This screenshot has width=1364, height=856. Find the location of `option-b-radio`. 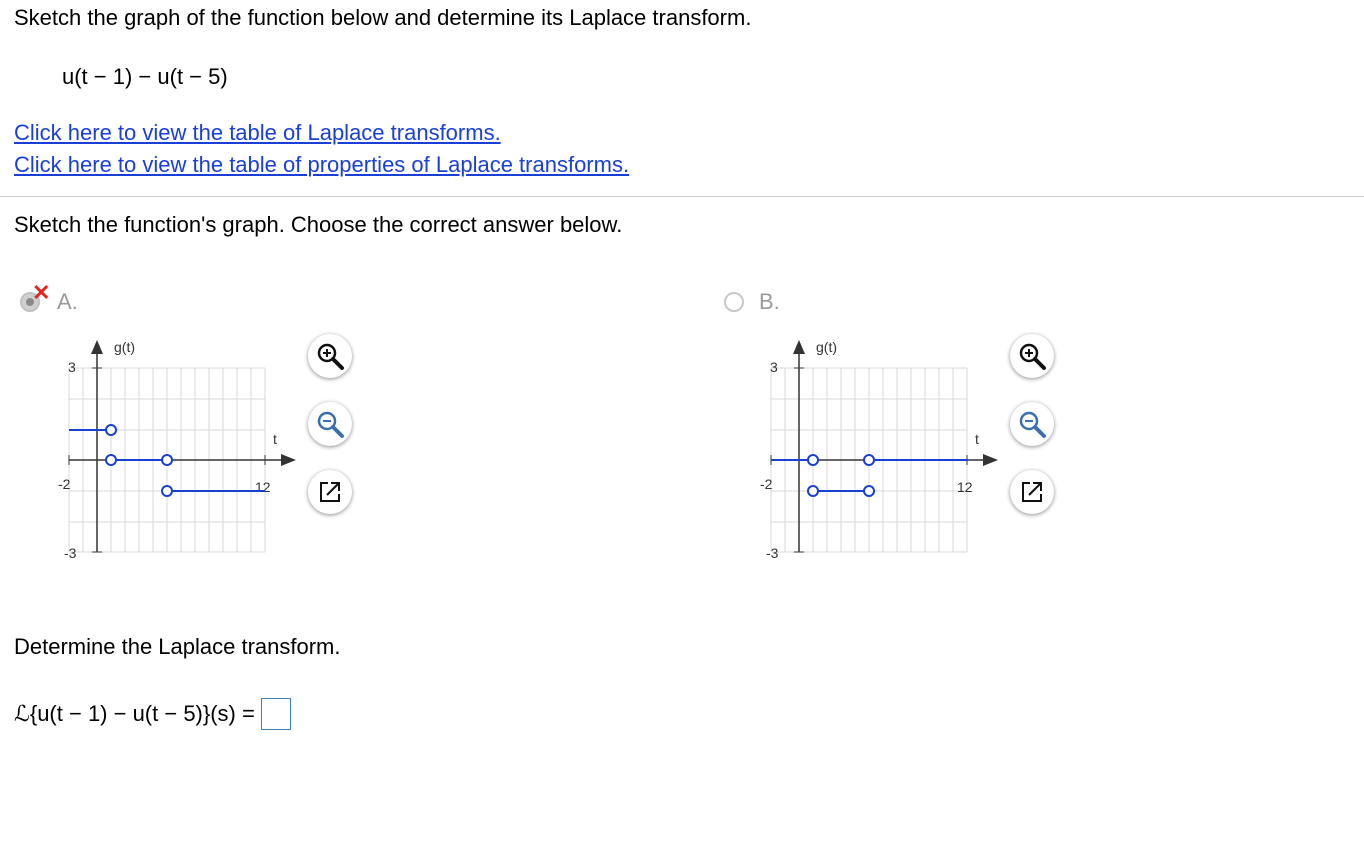

option-b-radio is located at coordinates (734, 302).